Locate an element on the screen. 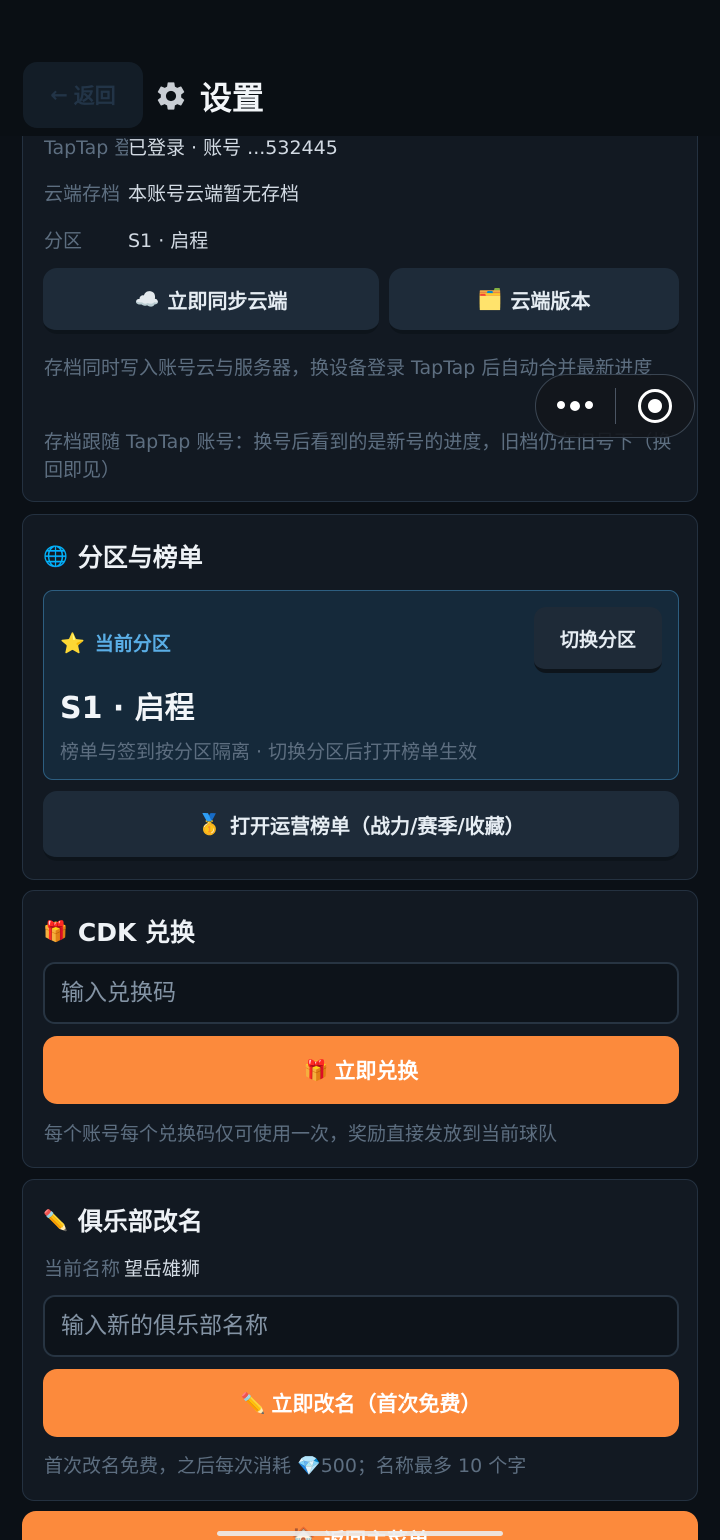  top-bar: ← 返回 设置 is located at coordinates (360, 68).